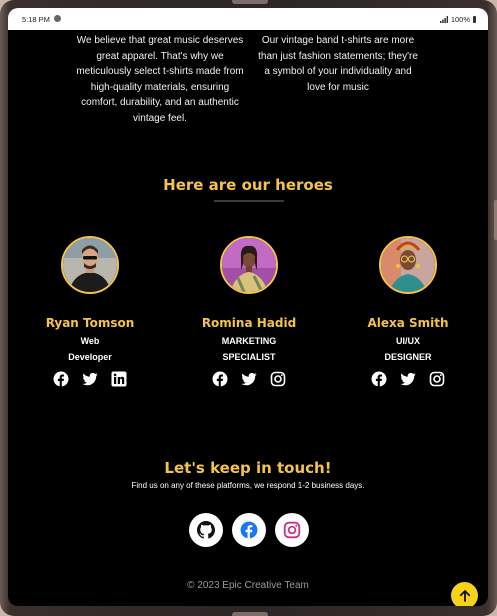 The image size is (497, 616). I want to click on hero-role-line: DESIGNER, so click(408, 357).